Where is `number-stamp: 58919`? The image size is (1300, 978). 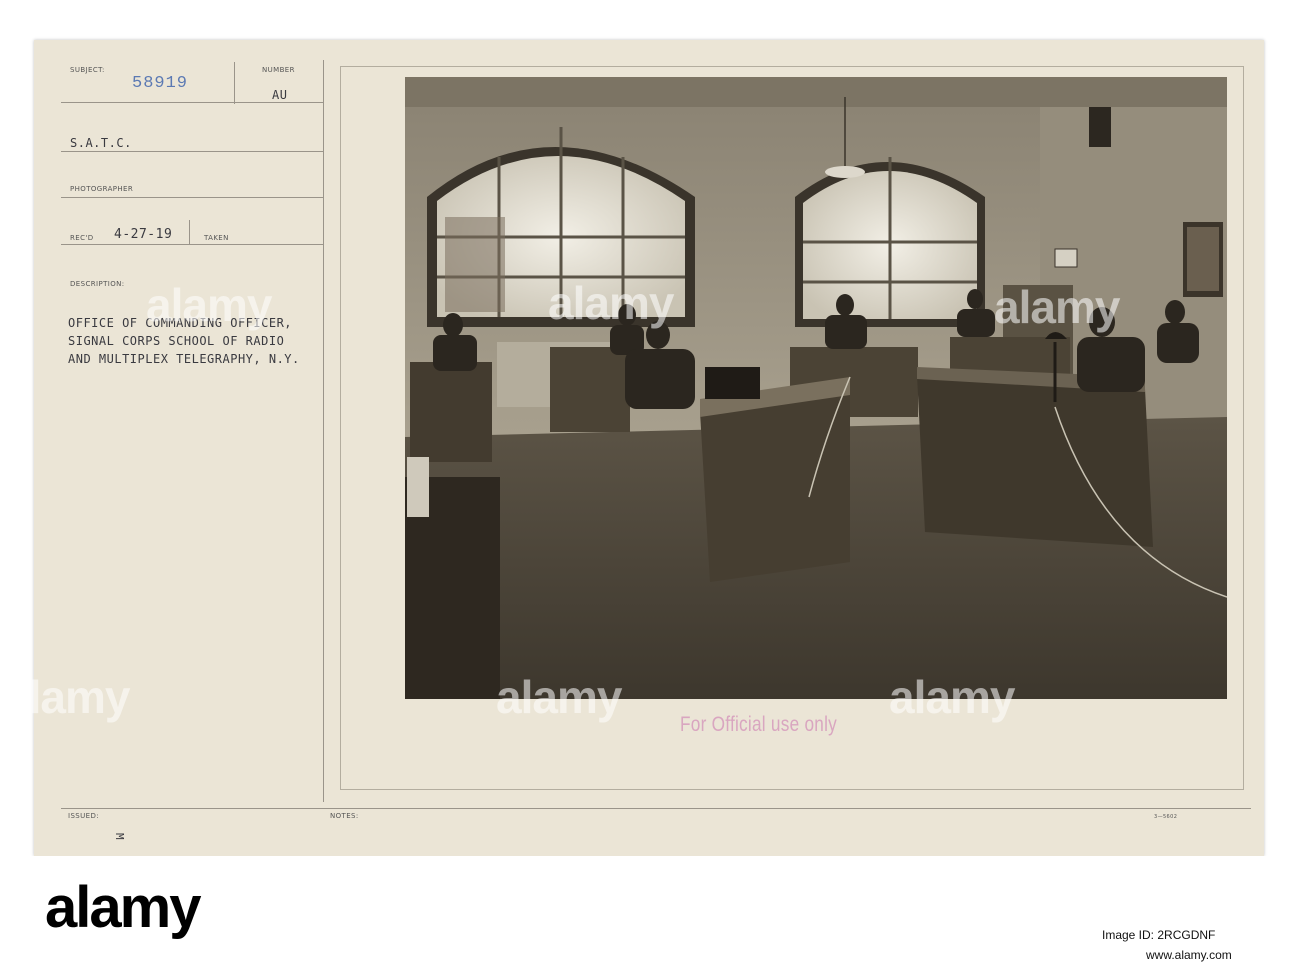 number-stamp: 58919 is located at coordinates (160, 83).